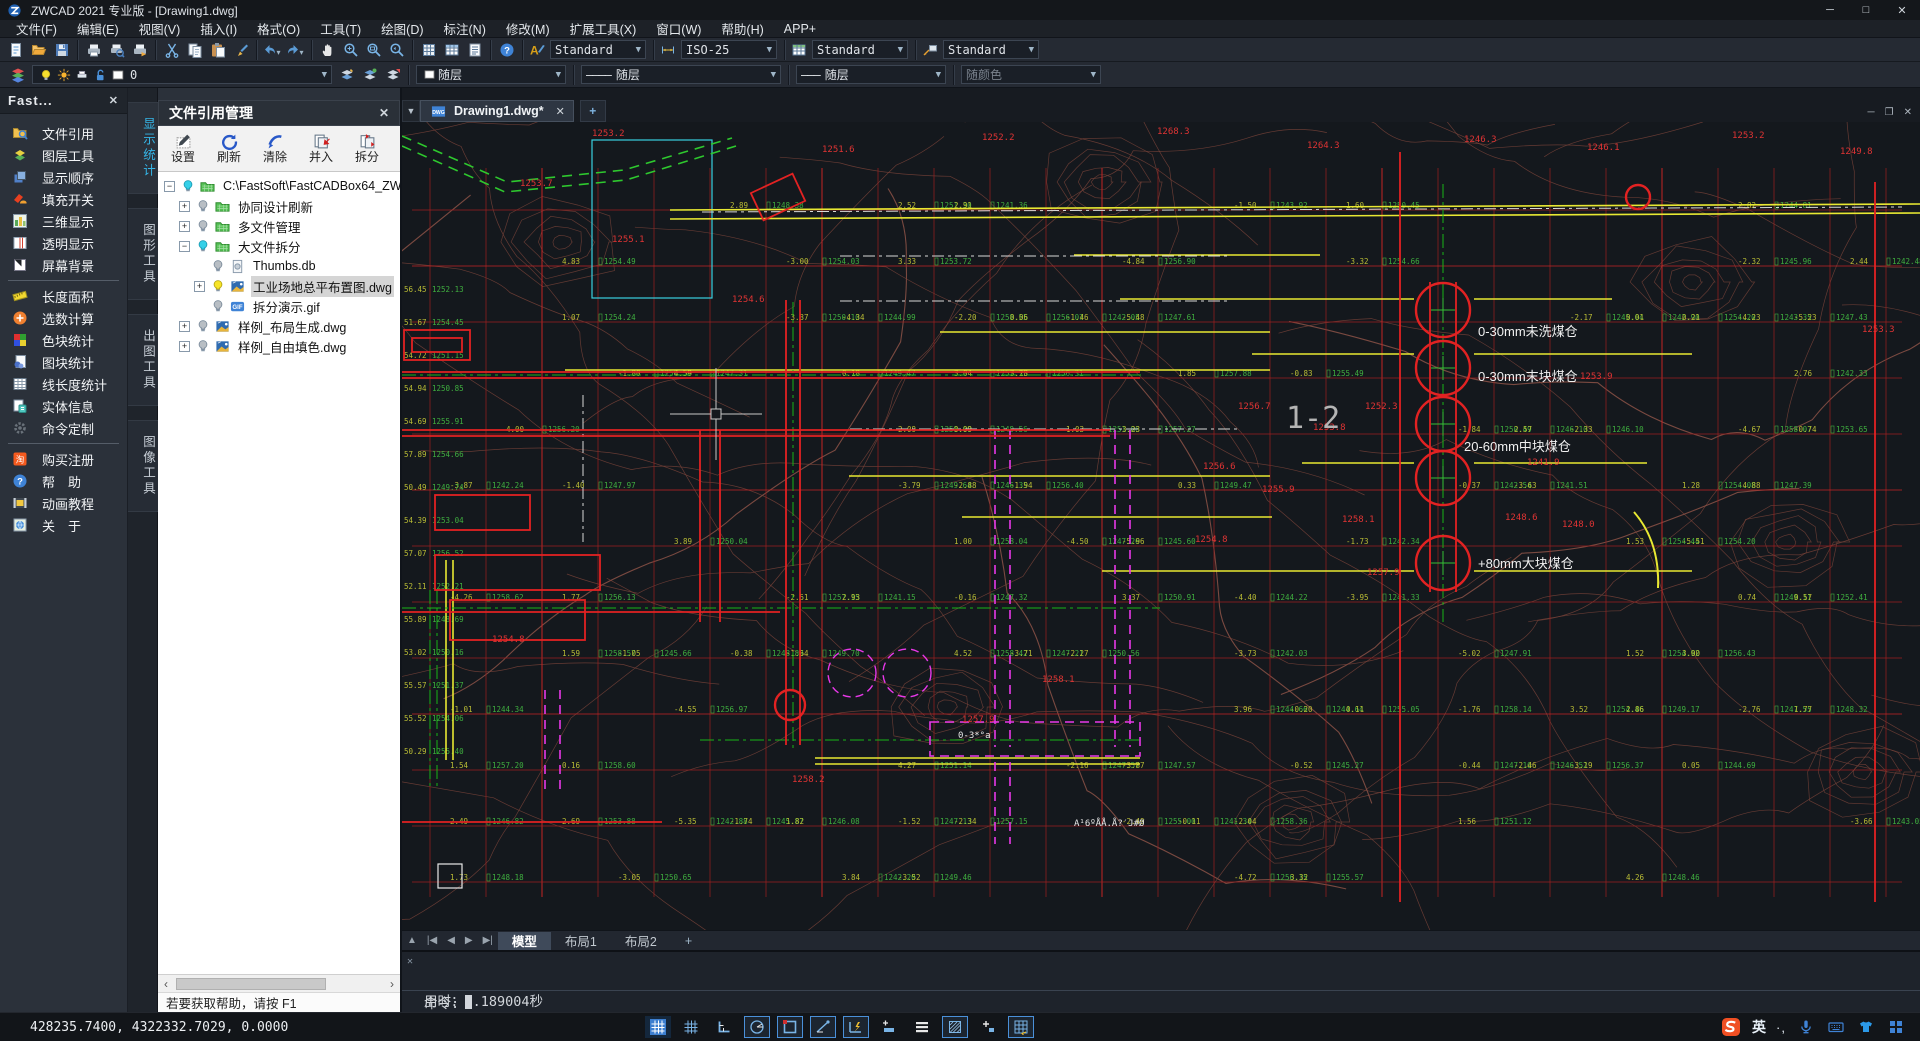 Image resolution: width=1920 pixels, height=1041 pixels. Describe the element at coordinates (488, 940) in the screenshot. I see `layout-nav-icon: ▶|` at that location.